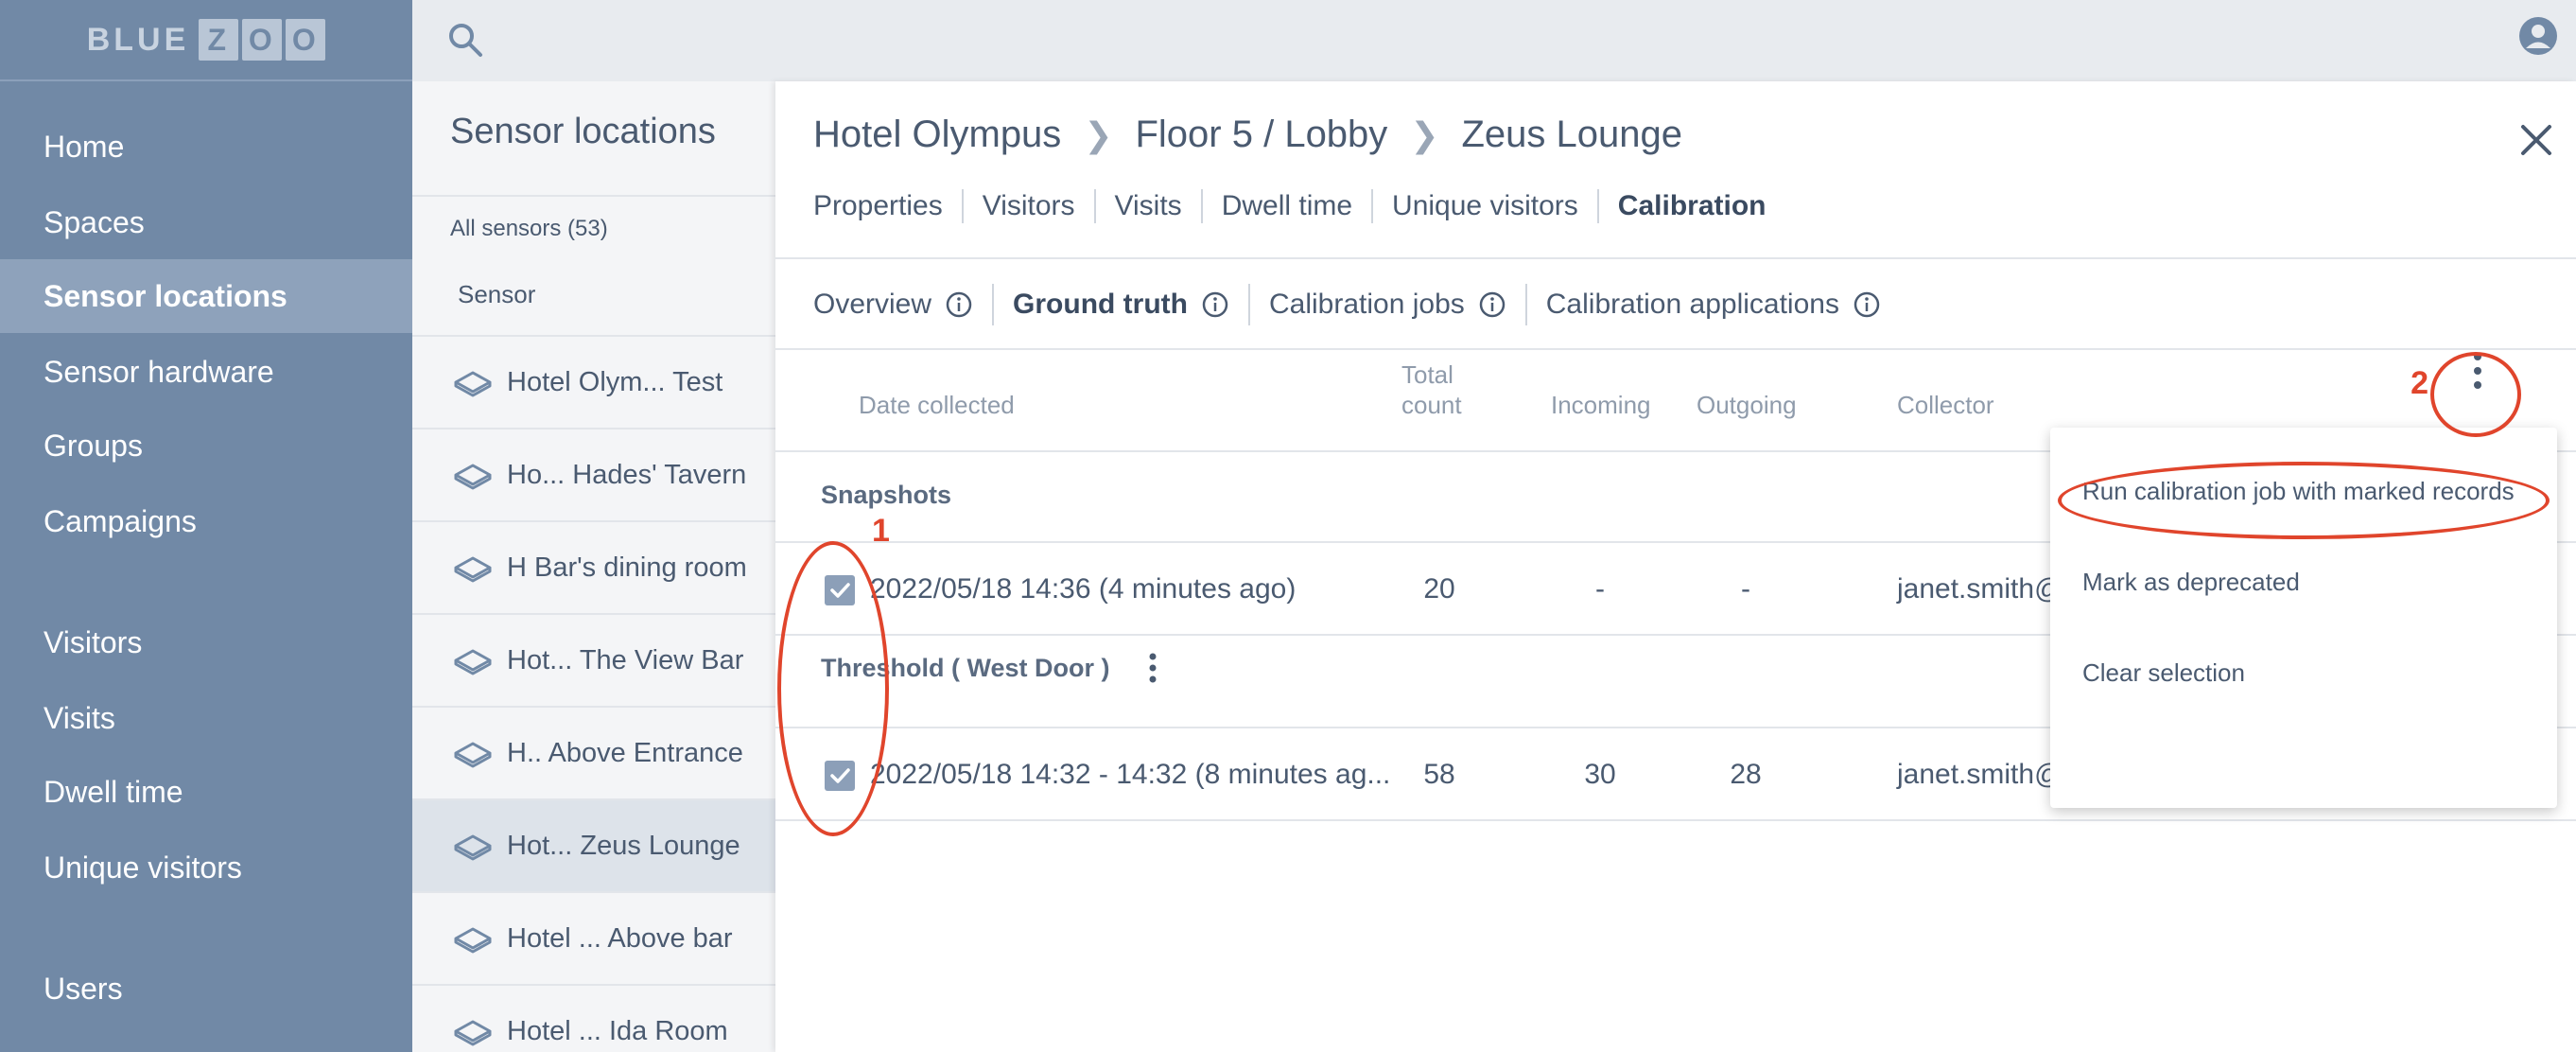 The height and width of the screenshot is (1052, 2576). I want to click on list-item: H.. Above Entrance, so click(593, 752).